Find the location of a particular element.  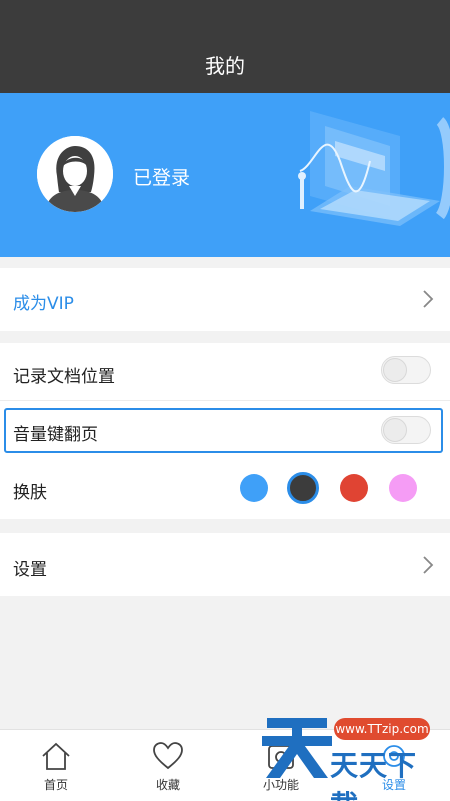

remember-position-toggle is located at coordinates (406, 370).